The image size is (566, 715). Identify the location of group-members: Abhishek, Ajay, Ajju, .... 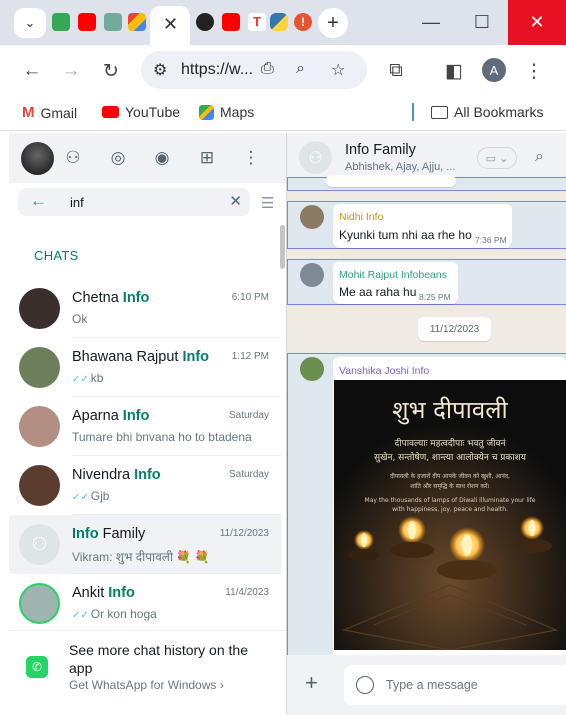
(400, 167).